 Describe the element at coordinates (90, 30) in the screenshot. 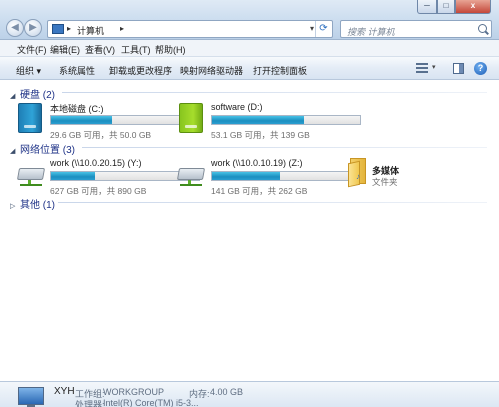

I see `breadcrumb-computer: 计算机` at that location.